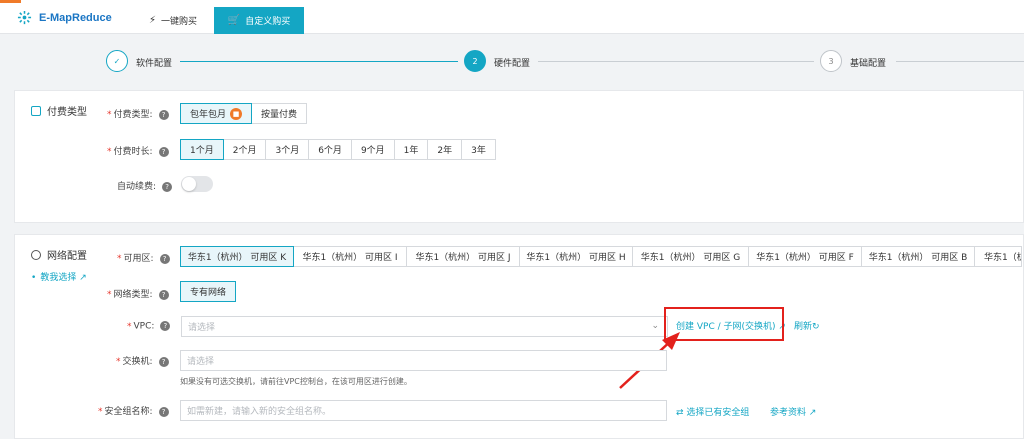  I want to click on net-type-label-text: 网络类型:, so click(133, 295).